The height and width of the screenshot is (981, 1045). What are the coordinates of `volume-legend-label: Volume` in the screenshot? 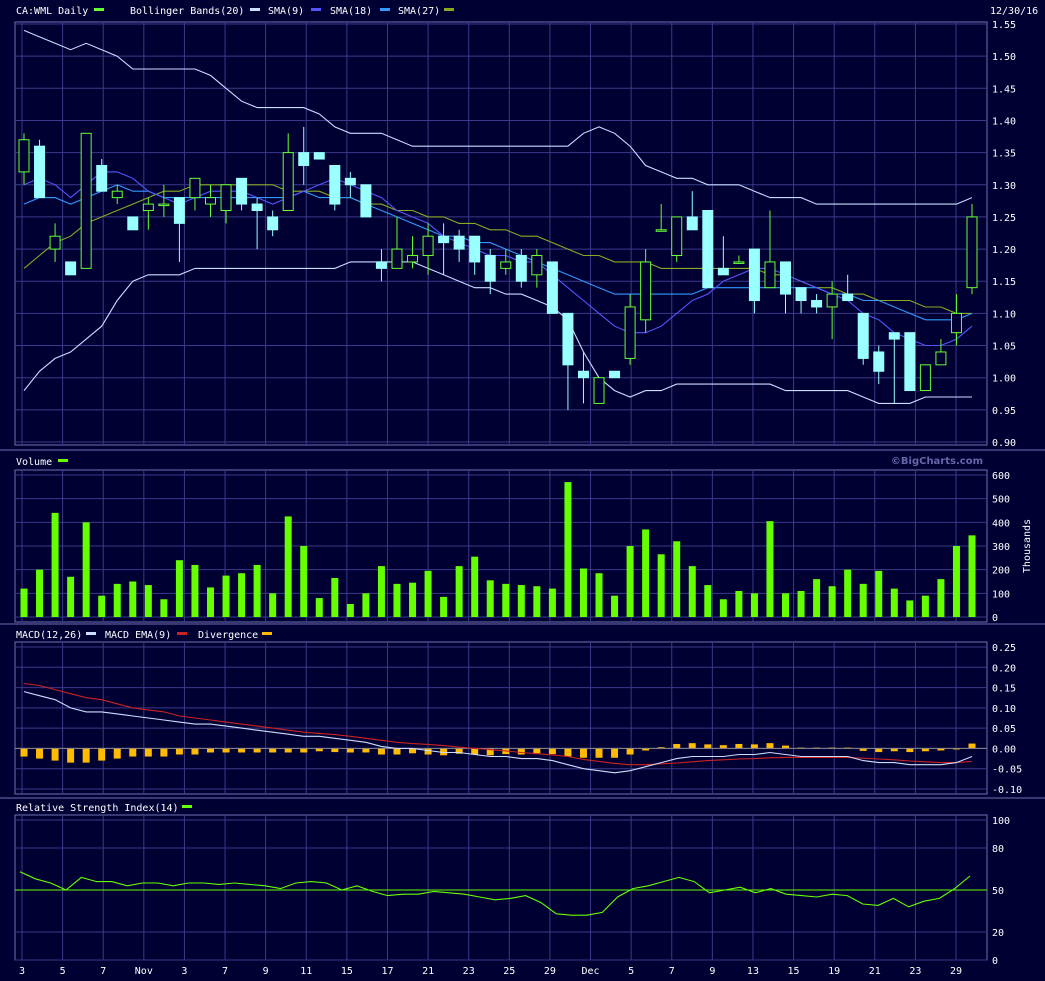 It's located at (34, 462).